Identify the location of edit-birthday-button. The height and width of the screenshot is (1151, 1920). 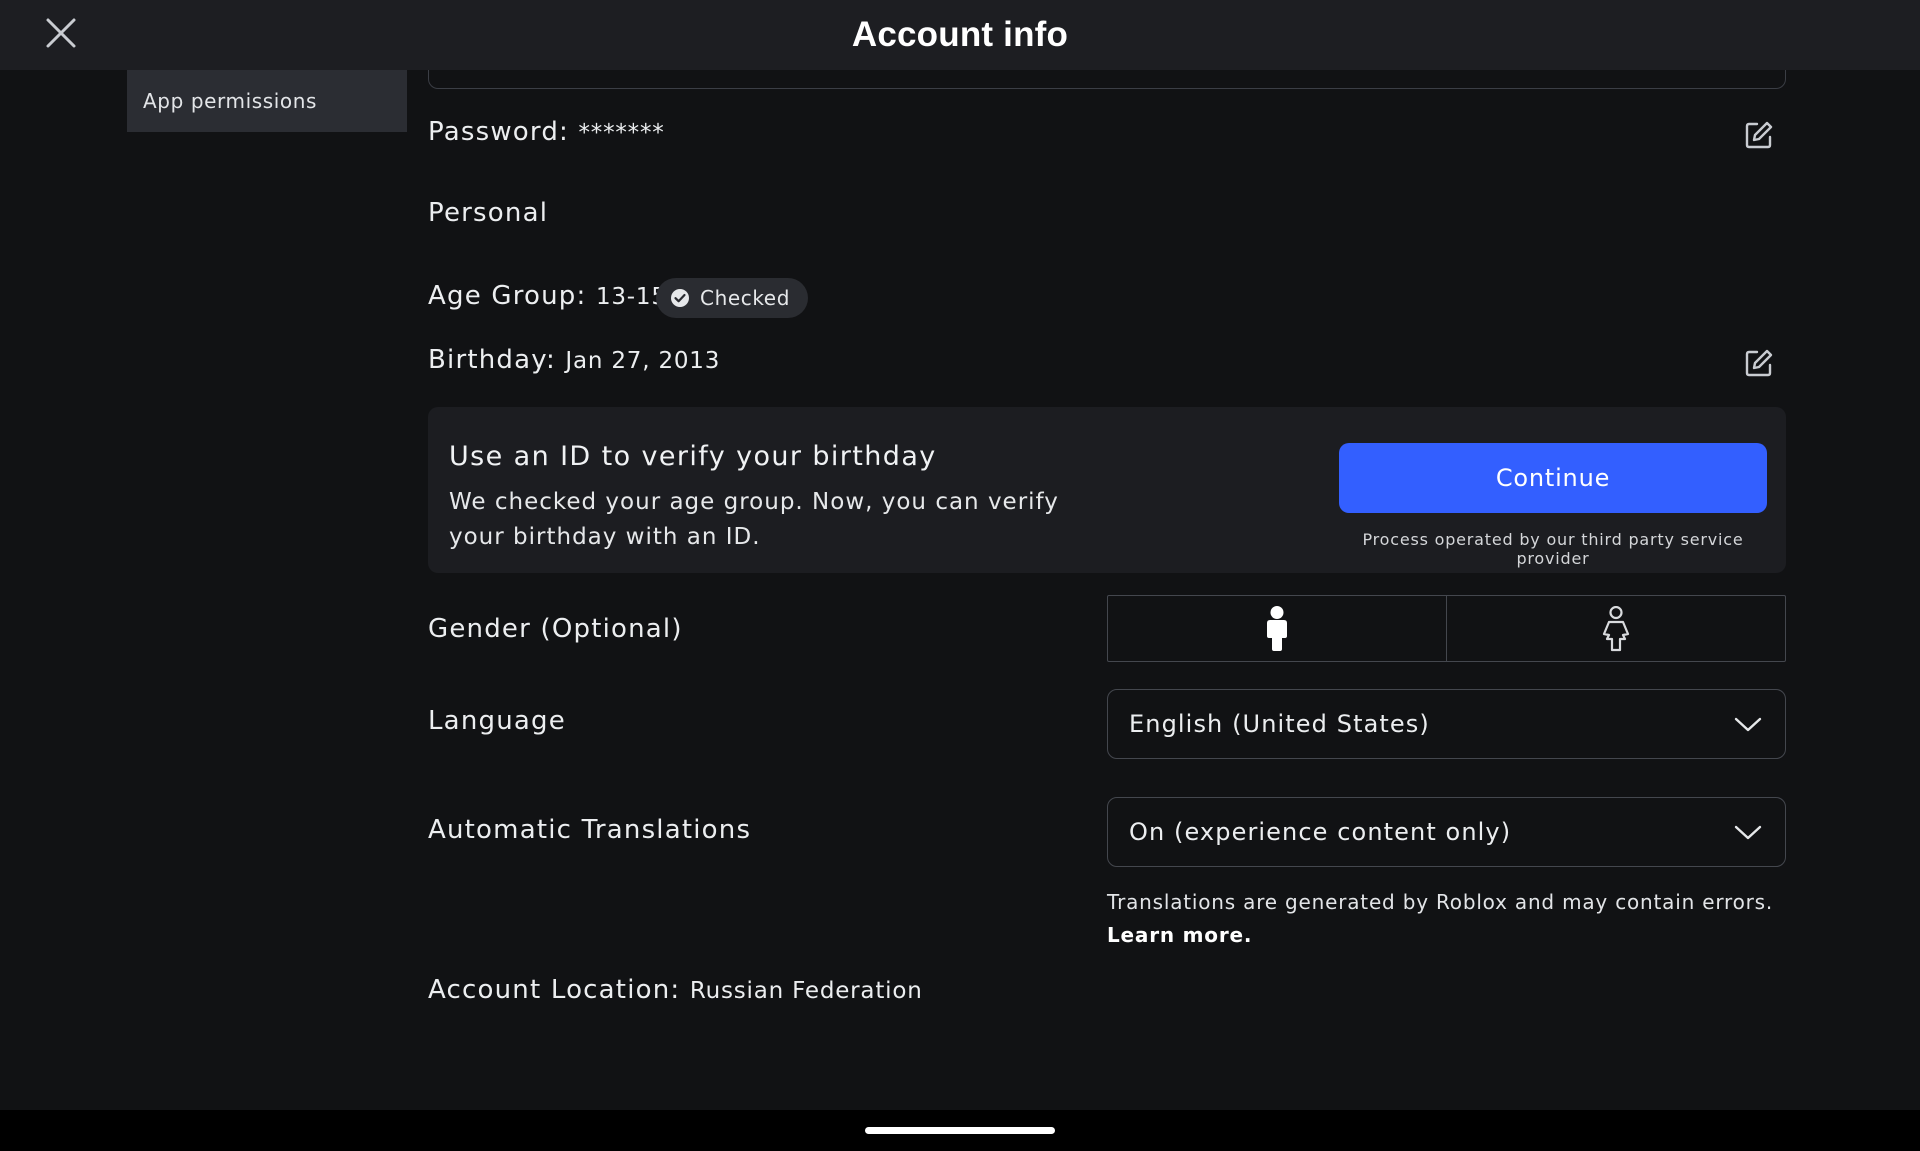
(1759, 363).